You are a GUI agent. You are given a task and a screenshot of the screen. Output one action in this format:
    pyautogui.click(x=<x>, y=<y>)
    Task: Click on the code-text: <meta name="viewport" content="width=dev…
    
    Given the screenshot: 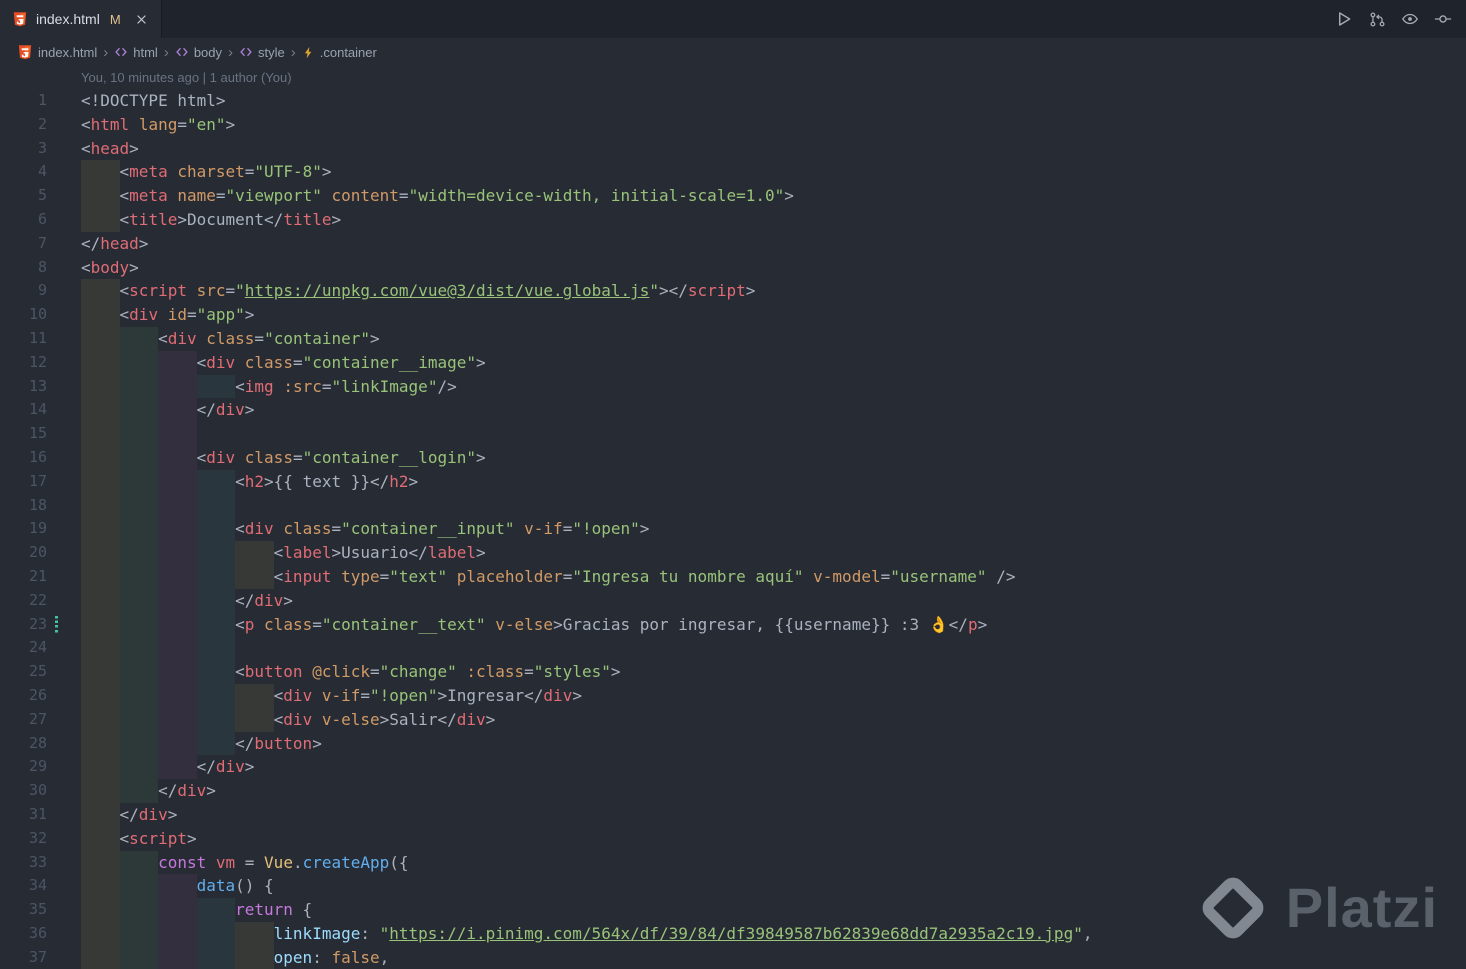 What is the action you would take?
    pyautogui.click(x=437, y=196)
    